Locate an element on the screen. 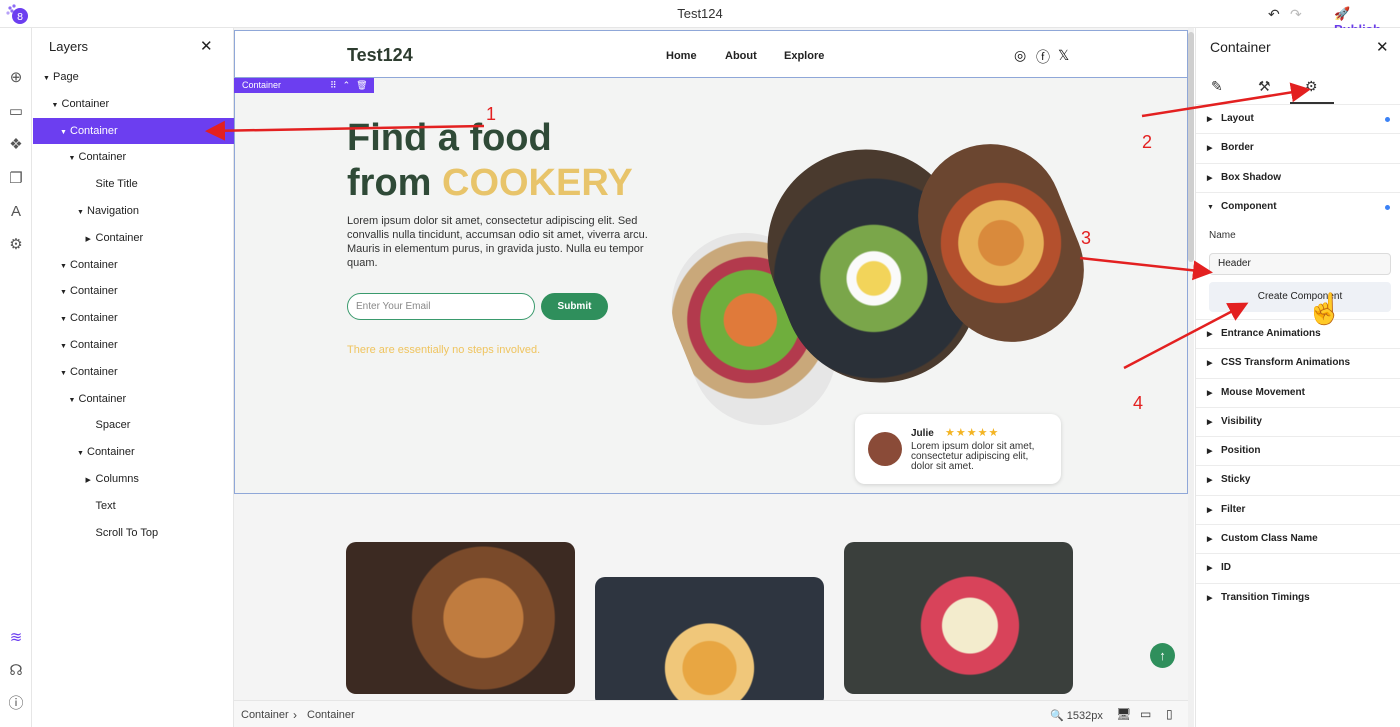  layer-item: ▼ Navigation is located at coordinates (133, 211).